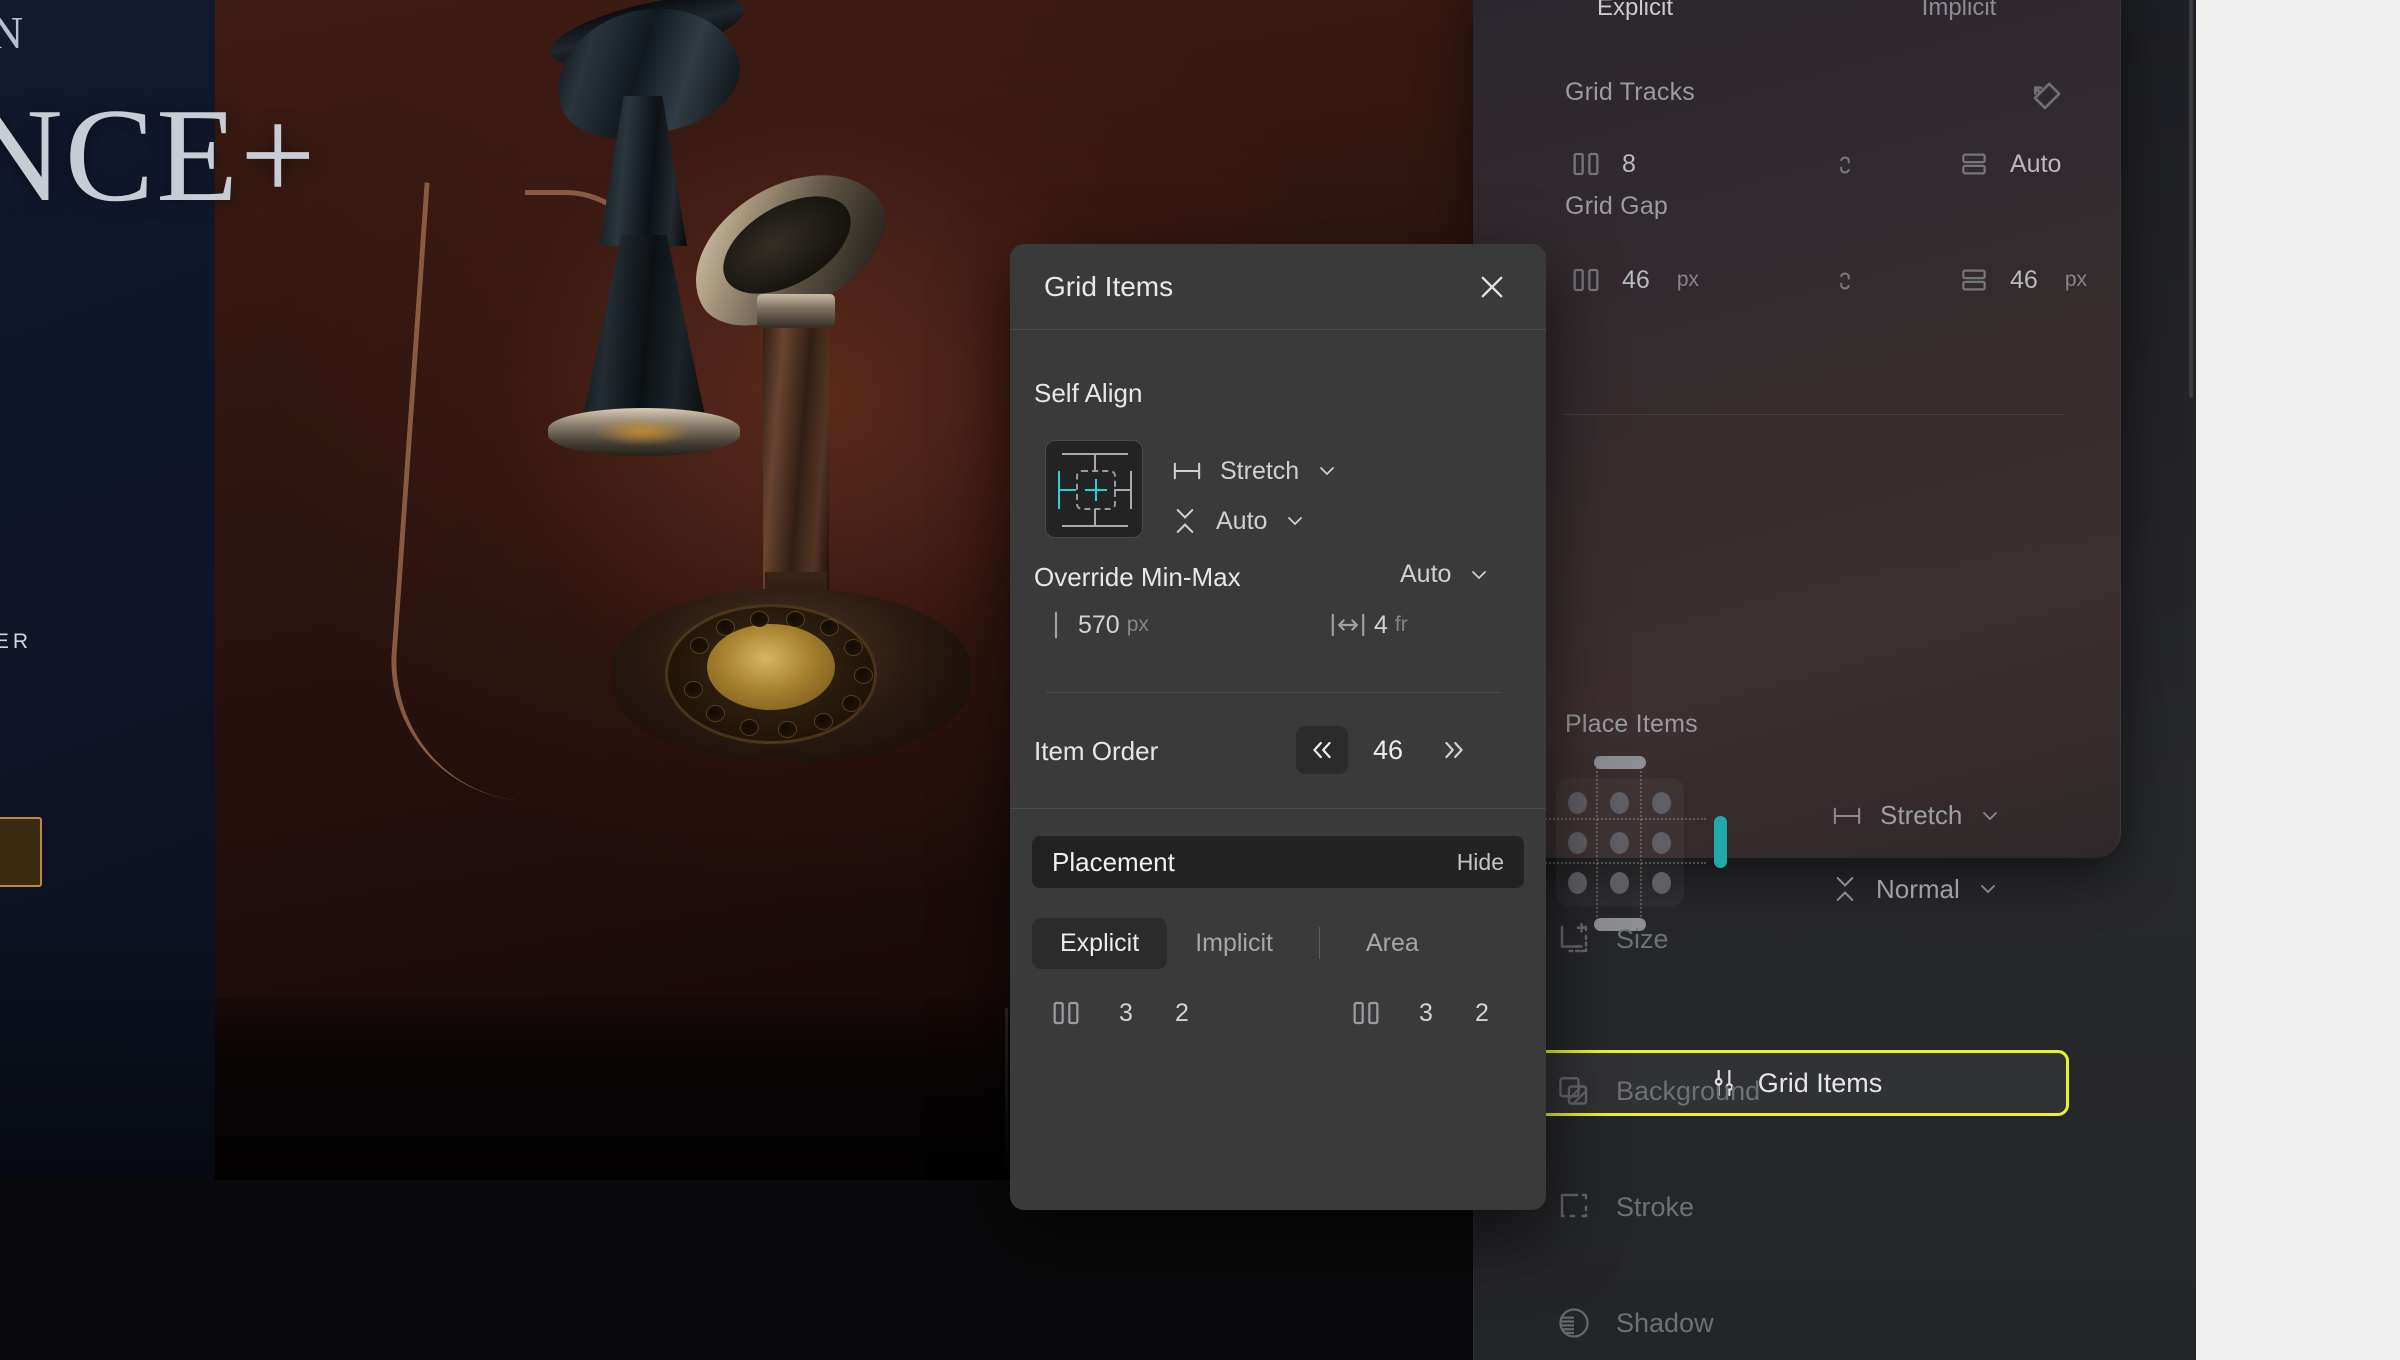  I want to click on tab-explicit: Explicit, so click(1635, 11).